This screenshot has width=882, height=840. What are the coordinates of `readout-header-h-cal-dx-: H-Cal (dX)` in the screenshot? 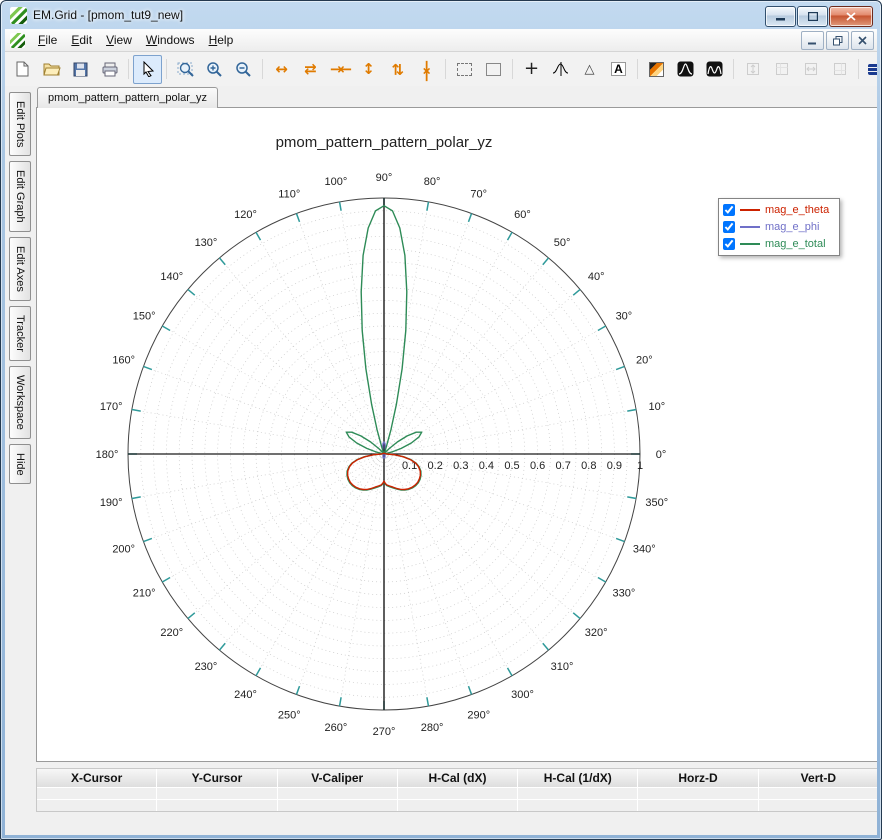 It's located at (457, 778).